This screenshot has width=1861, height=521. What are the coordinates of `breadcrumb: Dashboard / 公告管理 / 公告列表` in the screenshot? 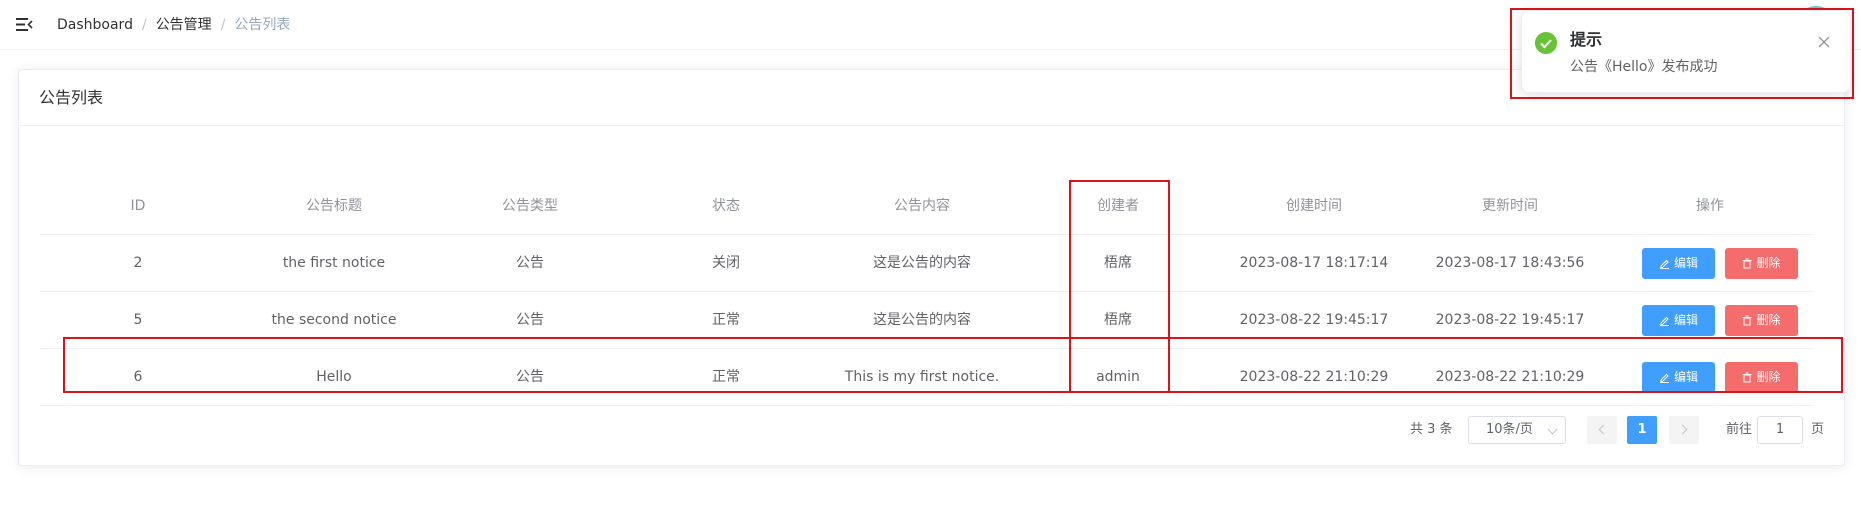 It's located at (173, 25).